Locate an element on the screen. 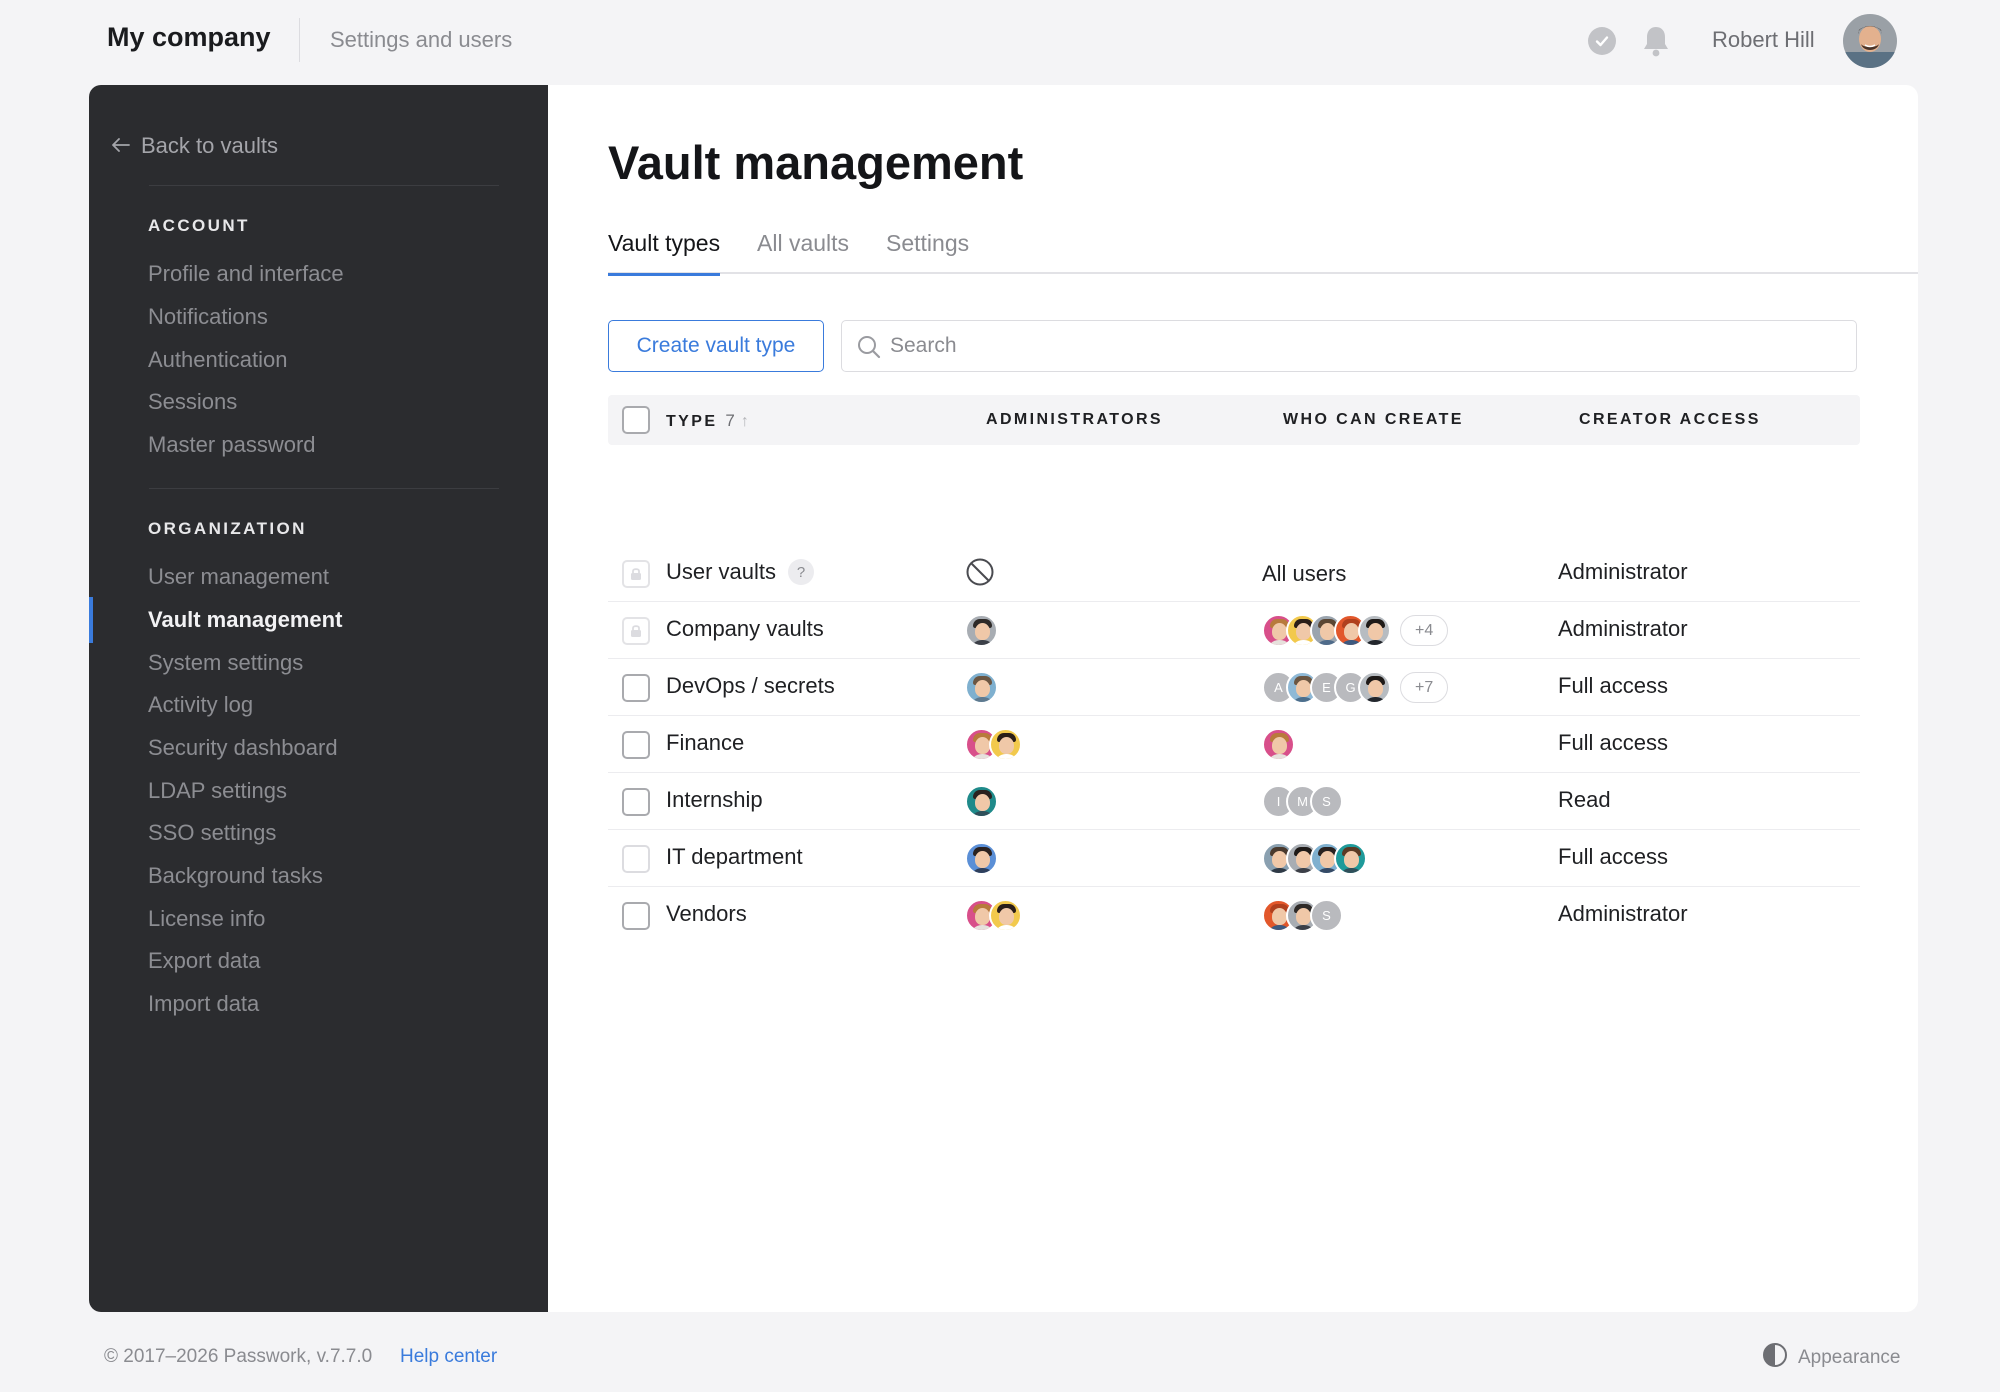 The height and width of the screenshot is (1392, 2000). sidebar-divider is located at coordinates (324, 488).